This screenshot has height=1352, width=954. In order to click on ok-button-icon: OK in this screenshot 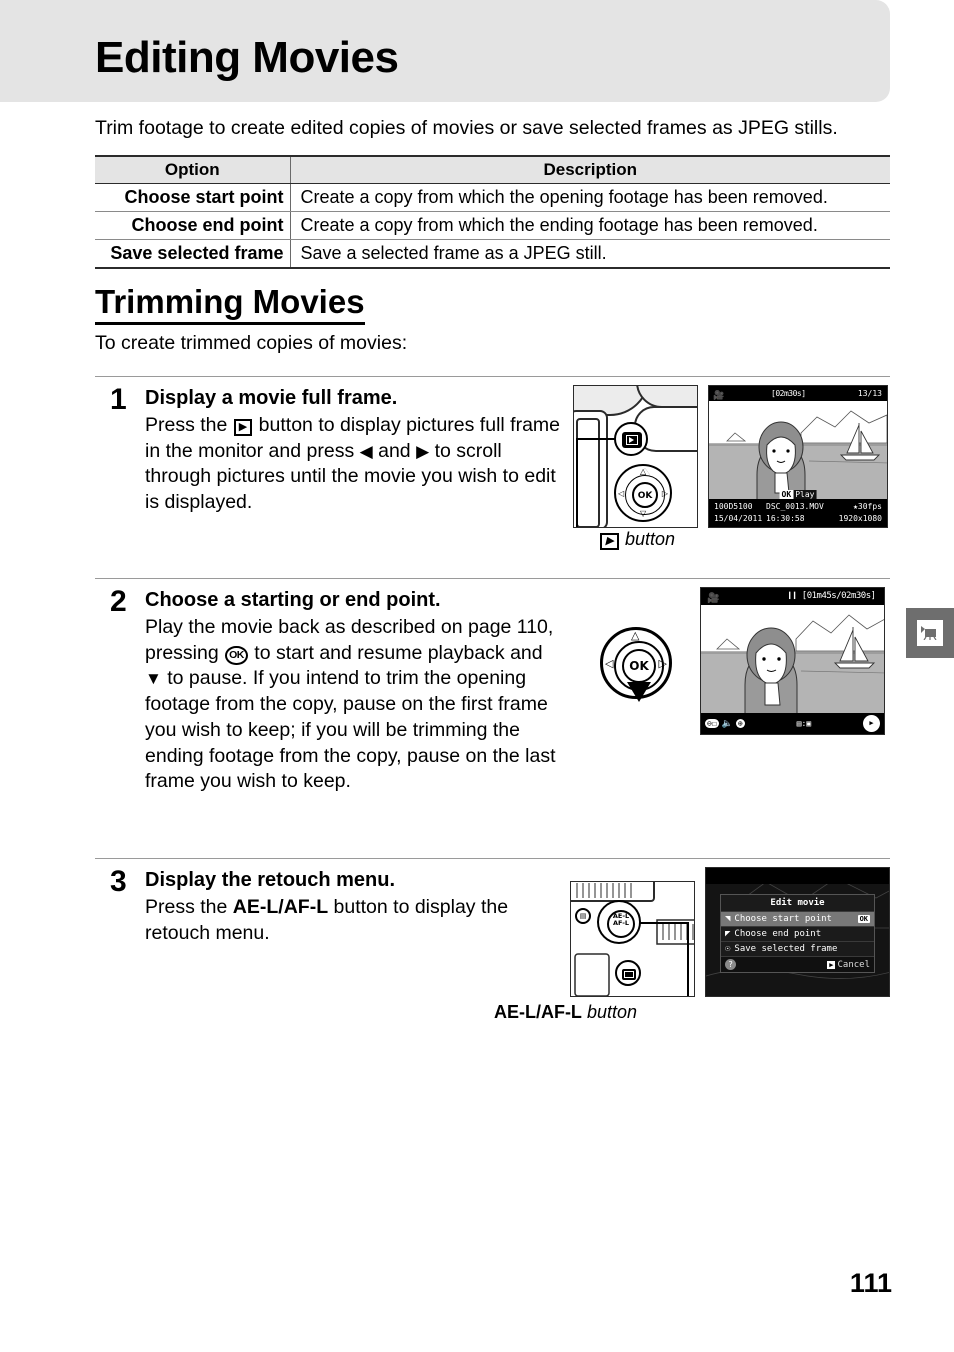, I will do `click(236, 655)`.